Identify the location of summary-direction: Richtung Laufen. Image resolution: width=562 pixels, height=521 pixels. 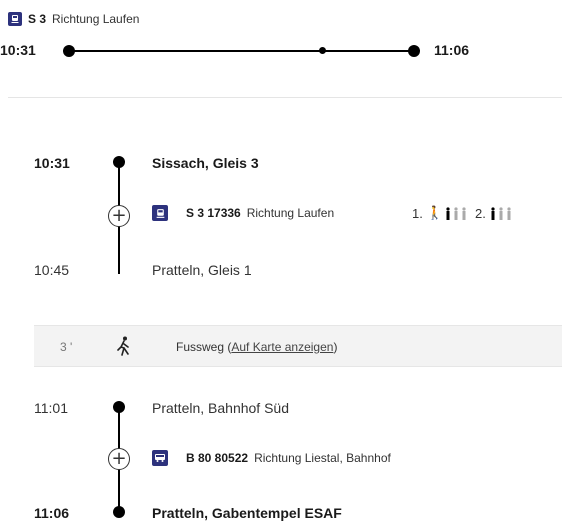
(96, 19).